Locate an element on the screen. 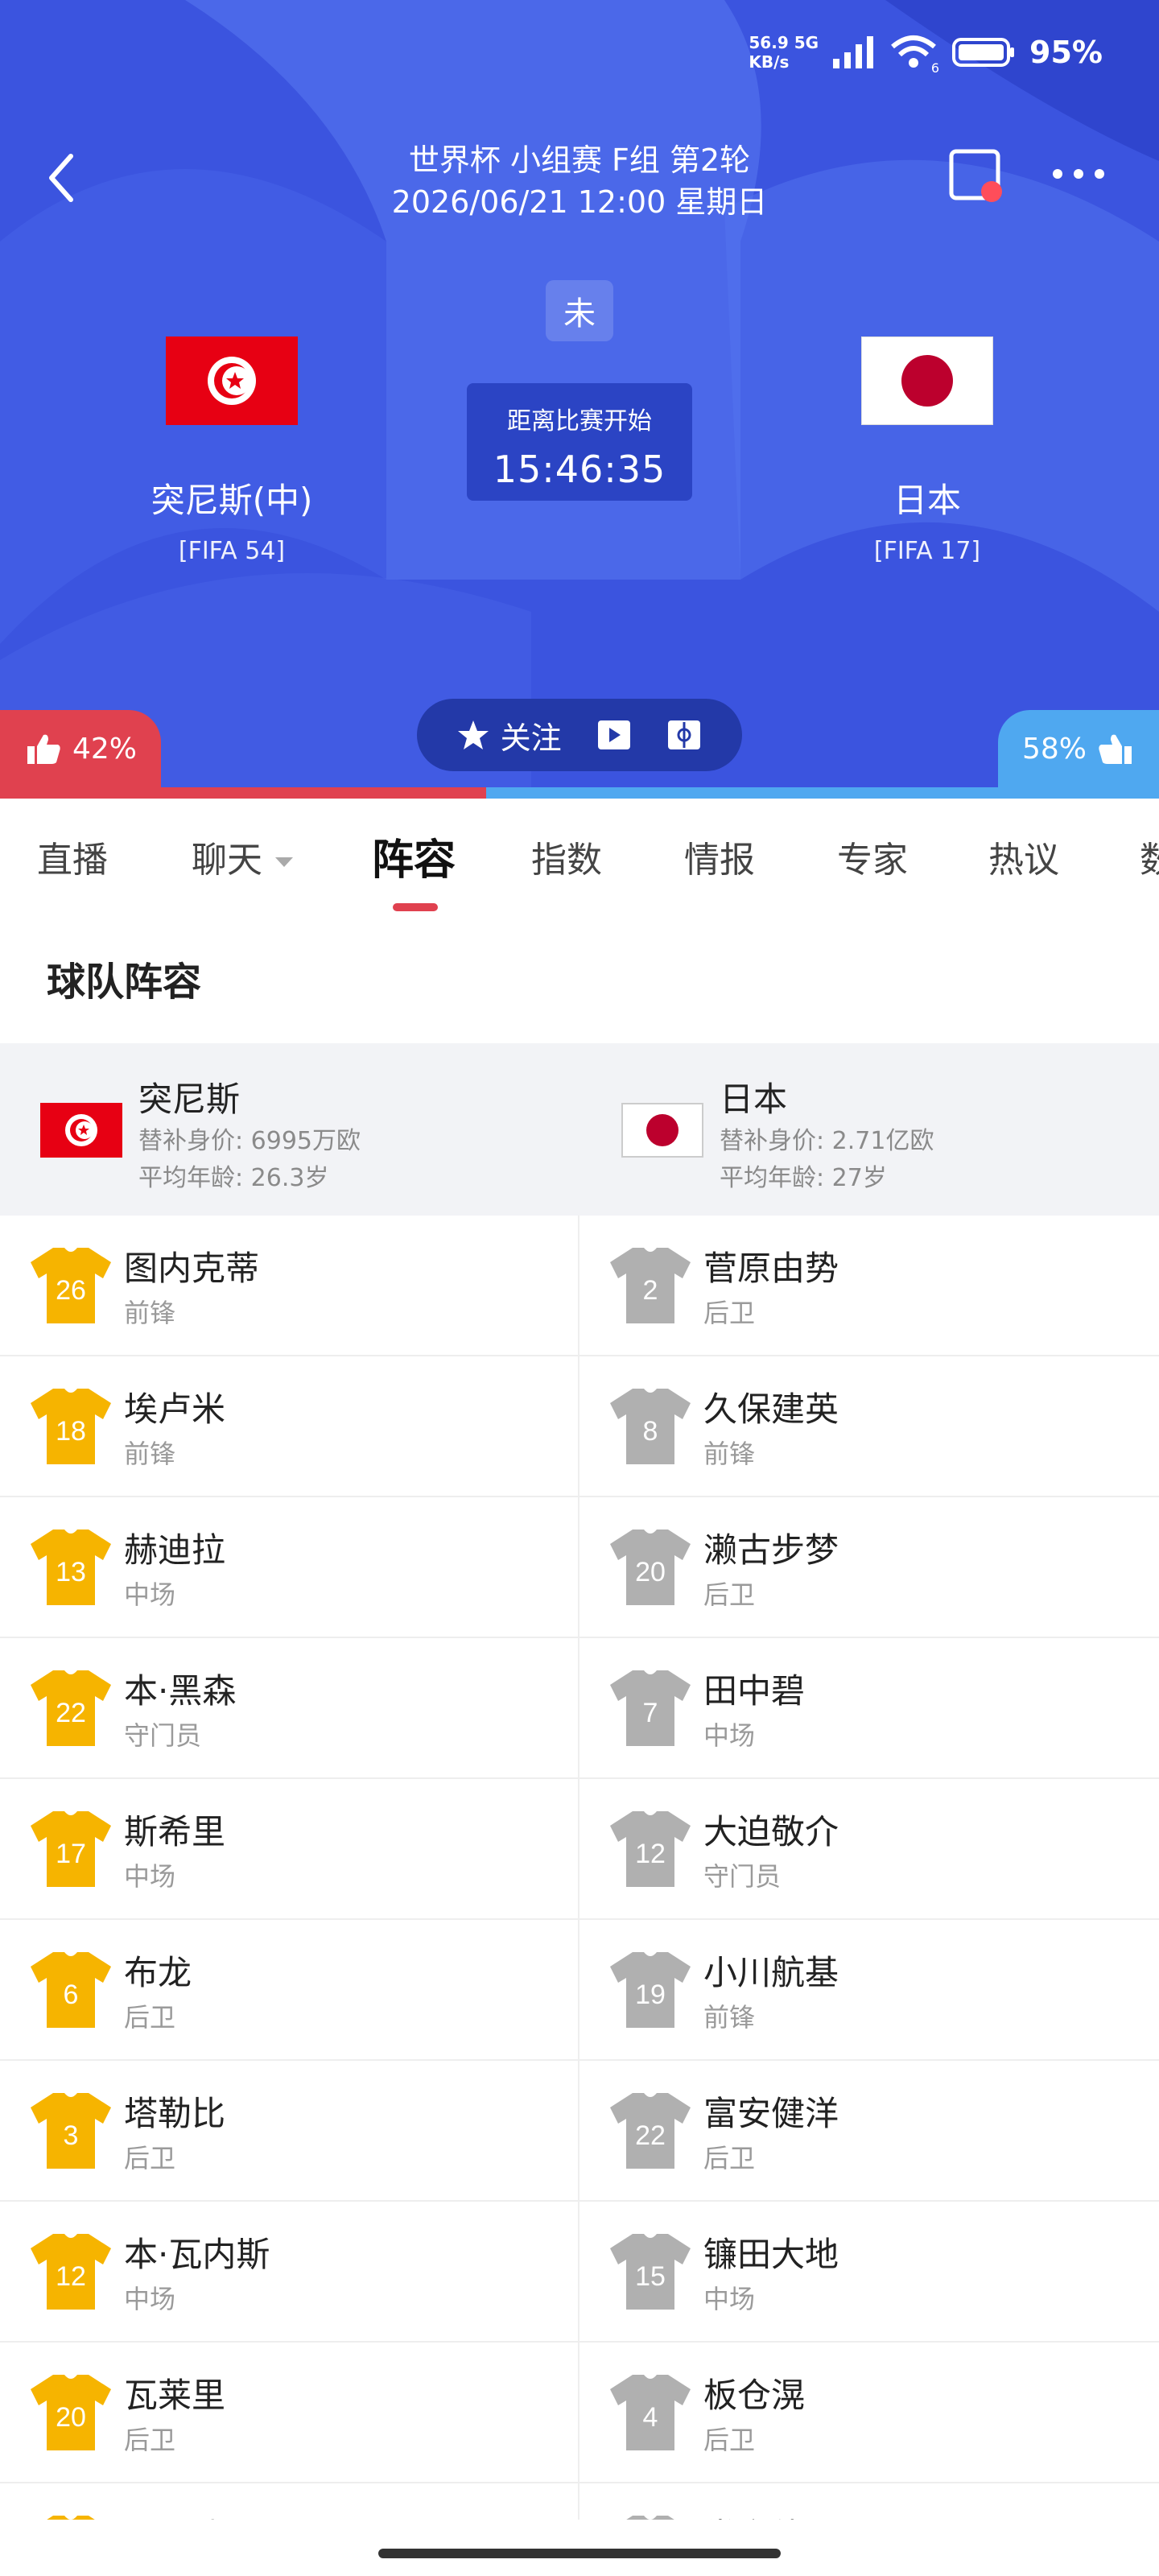  away-player: 堂安律 is located at coordinates (869, 2501).